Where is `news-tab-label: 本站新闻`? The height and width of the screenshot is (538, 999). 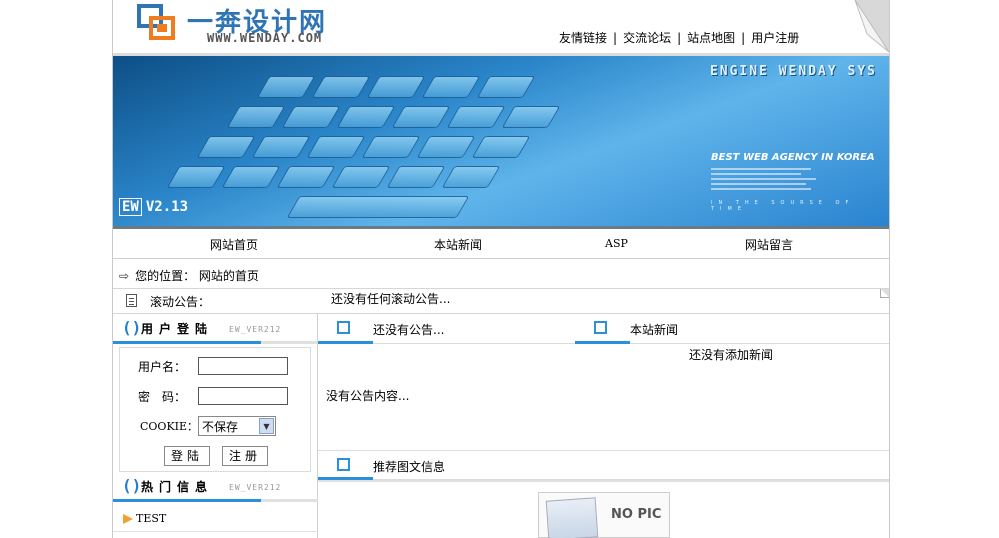 news-tab-label: 本站新闻 is located at coordinates (654, 330).